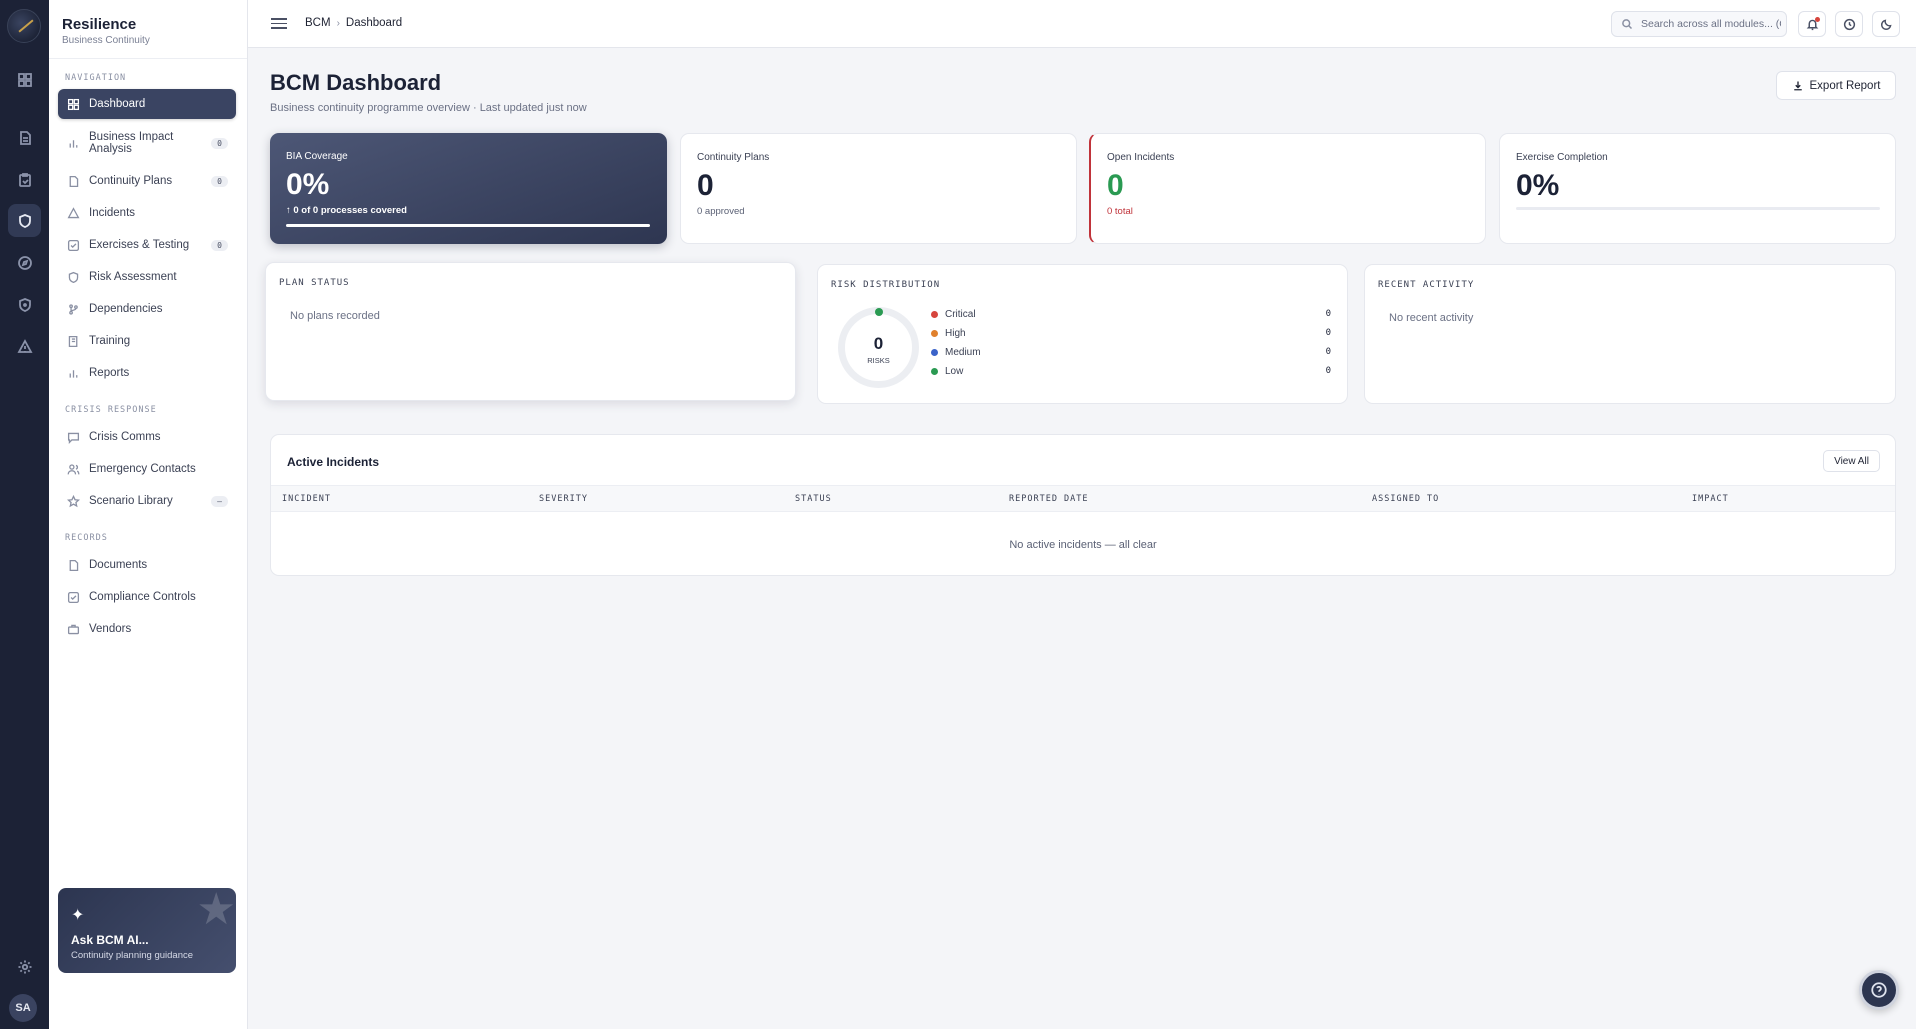 This screenshot has height=1029, width=1916. Describe the element at coordinates (1849, 24) in the screenshot. I see `history-button` at that location.